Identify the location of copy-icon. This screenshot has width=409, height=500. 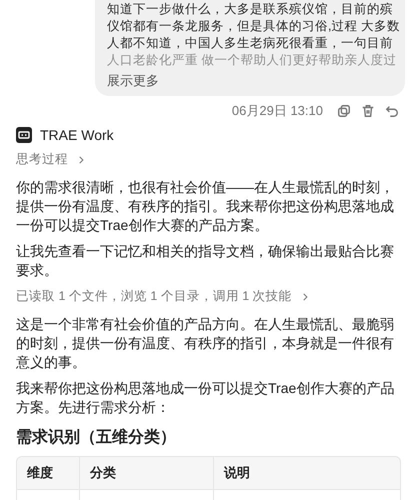
(344, 111).